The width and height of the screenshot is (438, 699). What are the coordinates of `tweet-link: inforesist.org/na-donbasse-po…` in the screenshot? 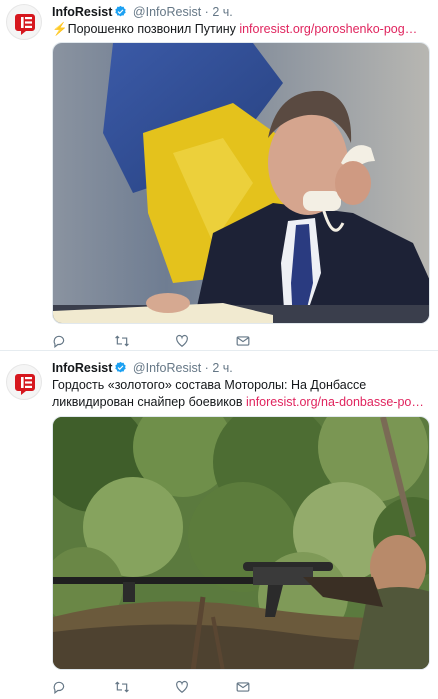 It's located at (335, 402).